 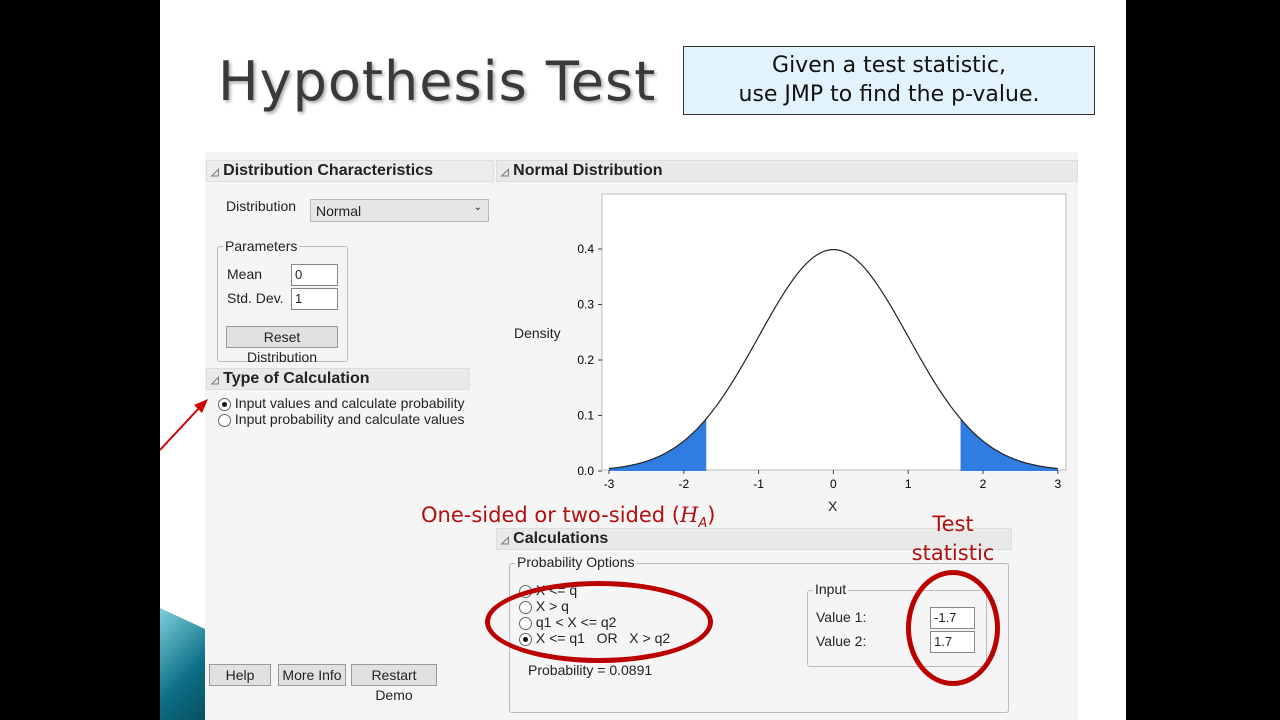 I want to click on select-value: Normal, so click(x=339, y=211).